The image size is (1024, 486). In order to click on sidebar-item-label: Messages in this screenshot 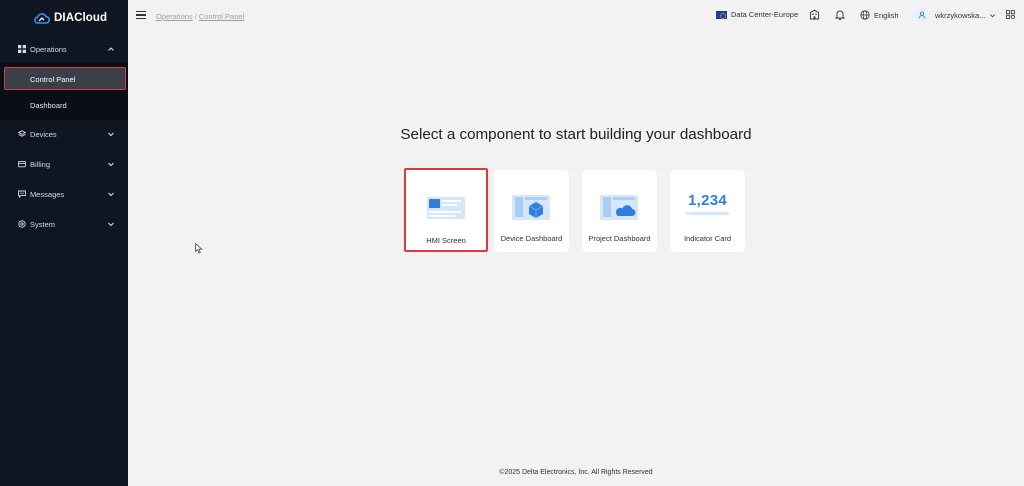, I will do `click(47, 194)`.